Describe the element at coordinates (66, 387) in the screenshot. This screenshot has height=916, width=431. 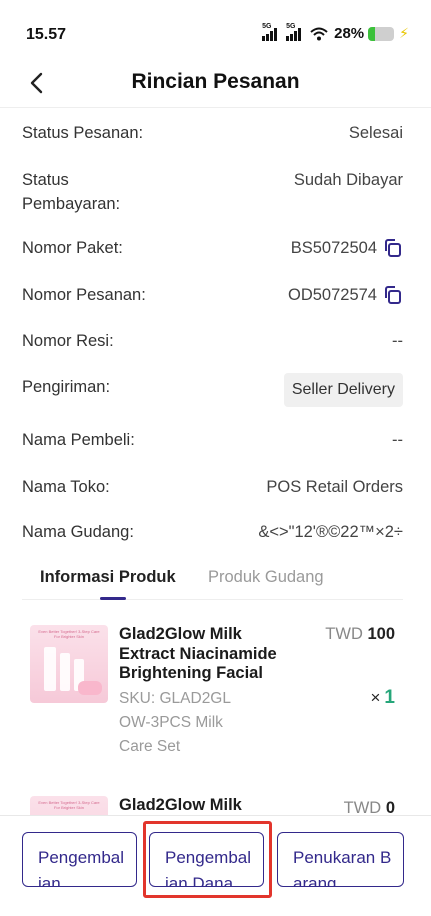
I see `shipping-label: Pengiriman:` at that location.